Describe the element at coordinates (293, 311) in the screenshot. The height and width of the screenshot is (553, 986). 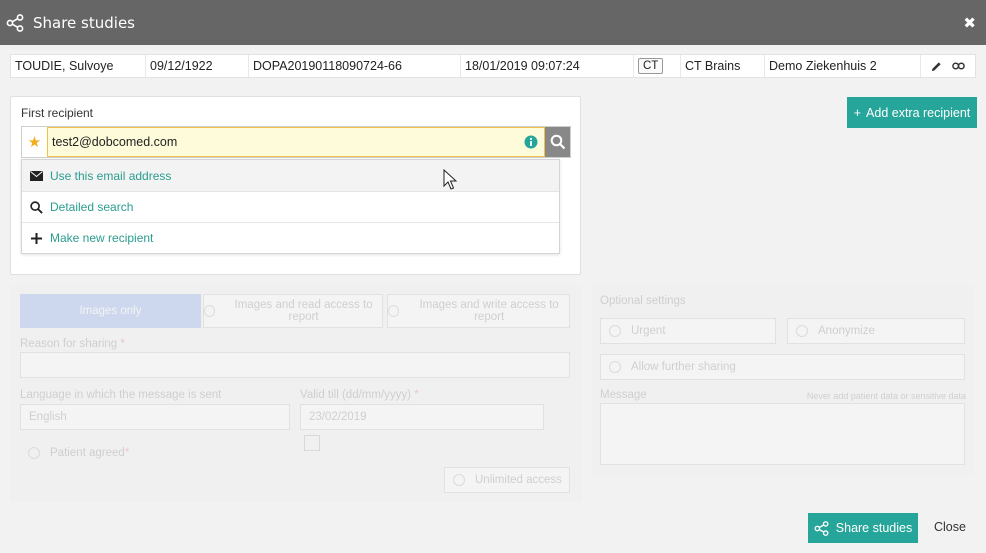
I see `access-read-report: Images and read access to report` at that location.